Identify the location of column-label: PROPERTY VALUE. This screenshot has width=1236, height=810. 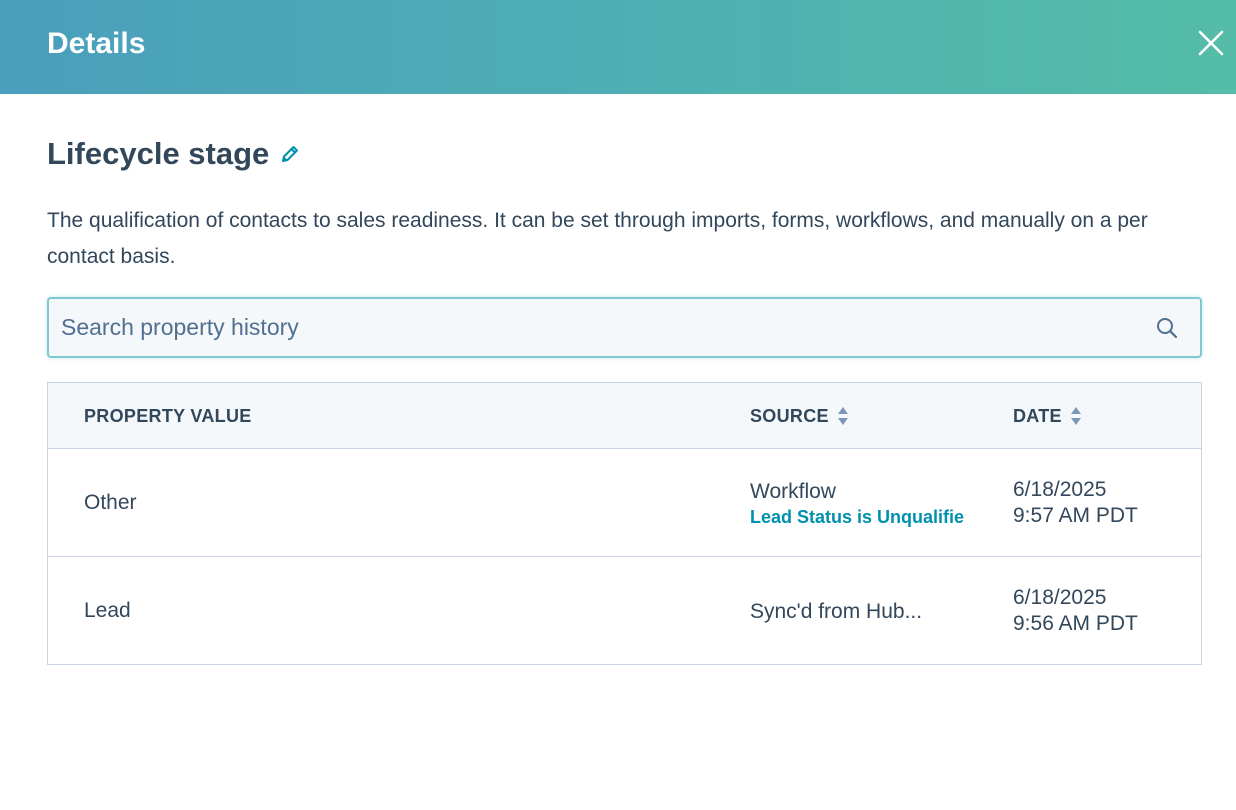
(168, 415).